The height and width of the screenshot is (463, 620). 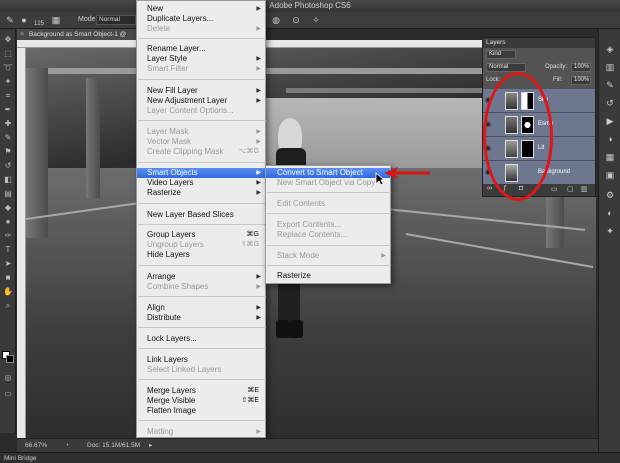 What do you see at coordinates (8, 236) in the screenshot?
I see `pen-tool-icon: ✑` at bounding box center [8, 236].